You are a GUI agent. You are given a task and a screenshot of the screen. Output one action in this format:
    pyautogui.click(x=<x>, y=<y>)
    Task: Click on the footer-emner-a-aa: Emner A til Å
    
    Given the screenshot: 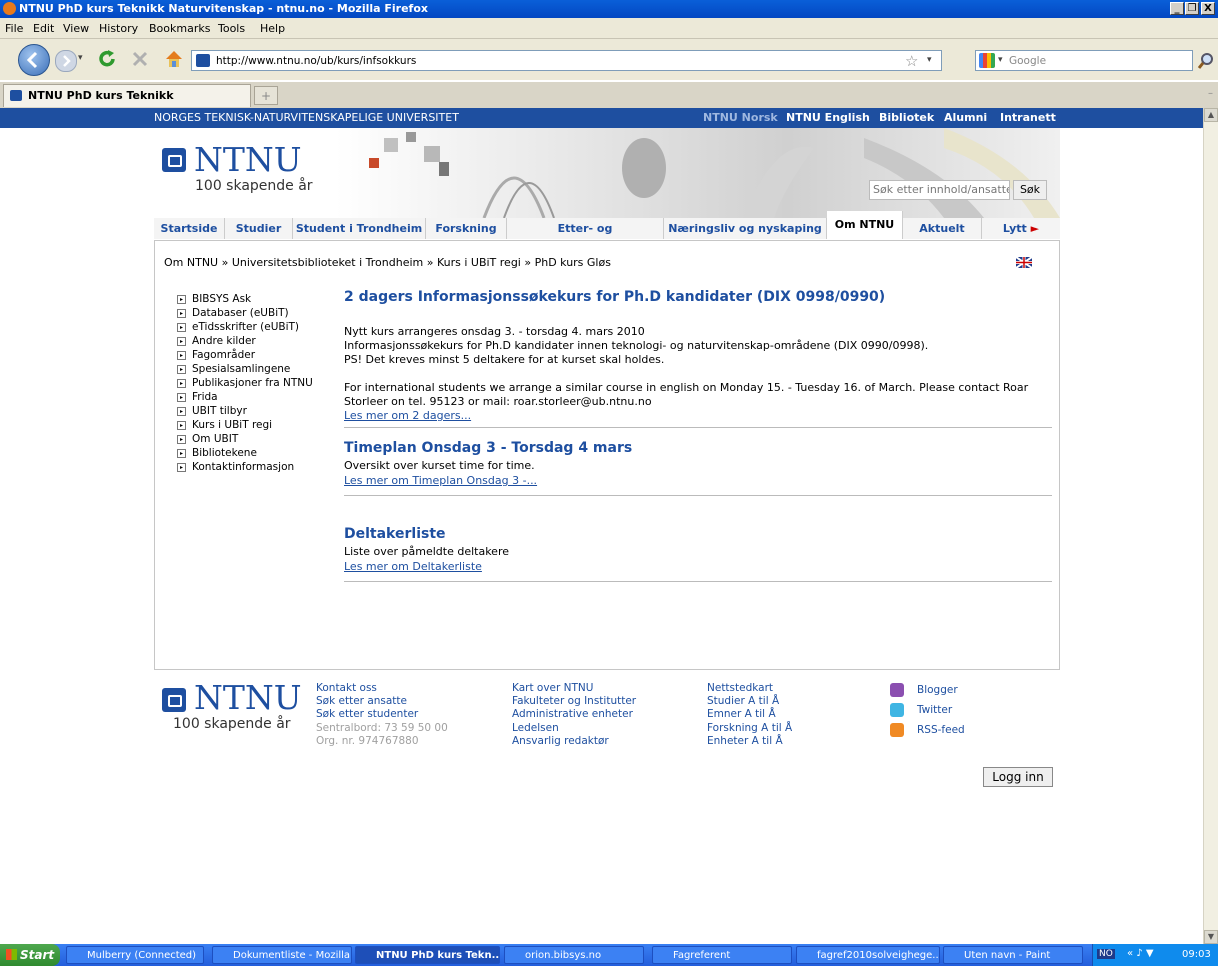 What is the action you would take?
    pyautogui.click(x=741, y=714)
    